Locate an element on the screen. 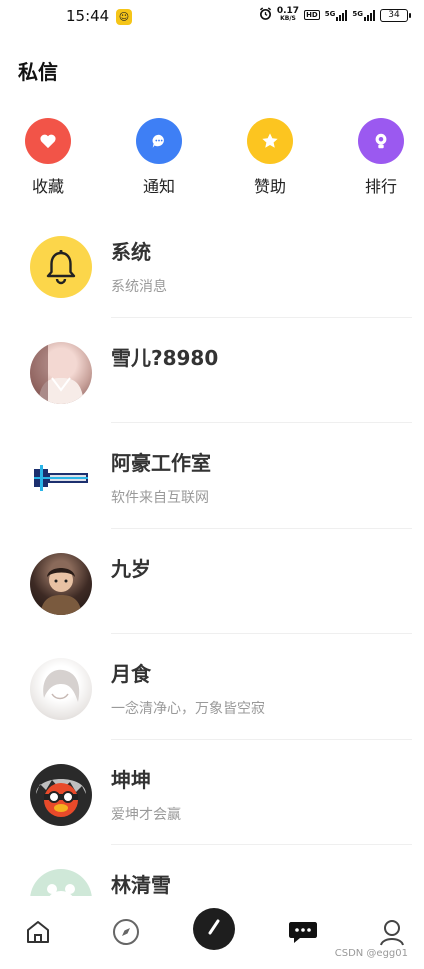 The image size is (424, 969). quick-actions: 收藏 通知 赞助 排行 is located at coordinates (212, 163).